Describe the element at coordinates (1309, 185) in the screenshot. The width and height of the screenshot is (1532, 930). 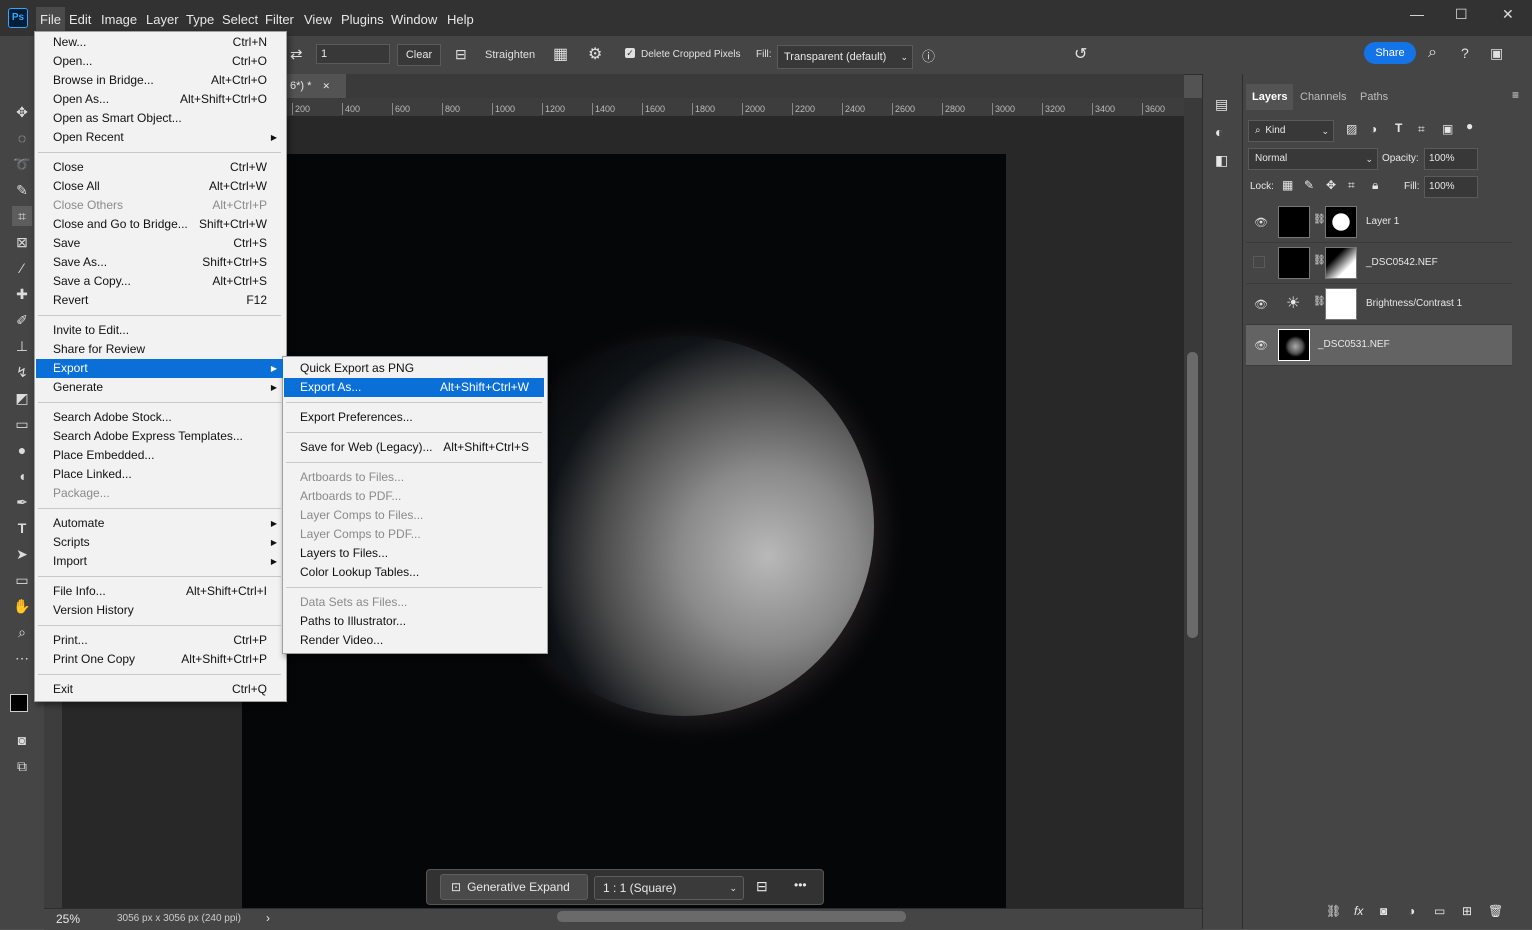
I see `lock-image-icon: ✎` at that location.